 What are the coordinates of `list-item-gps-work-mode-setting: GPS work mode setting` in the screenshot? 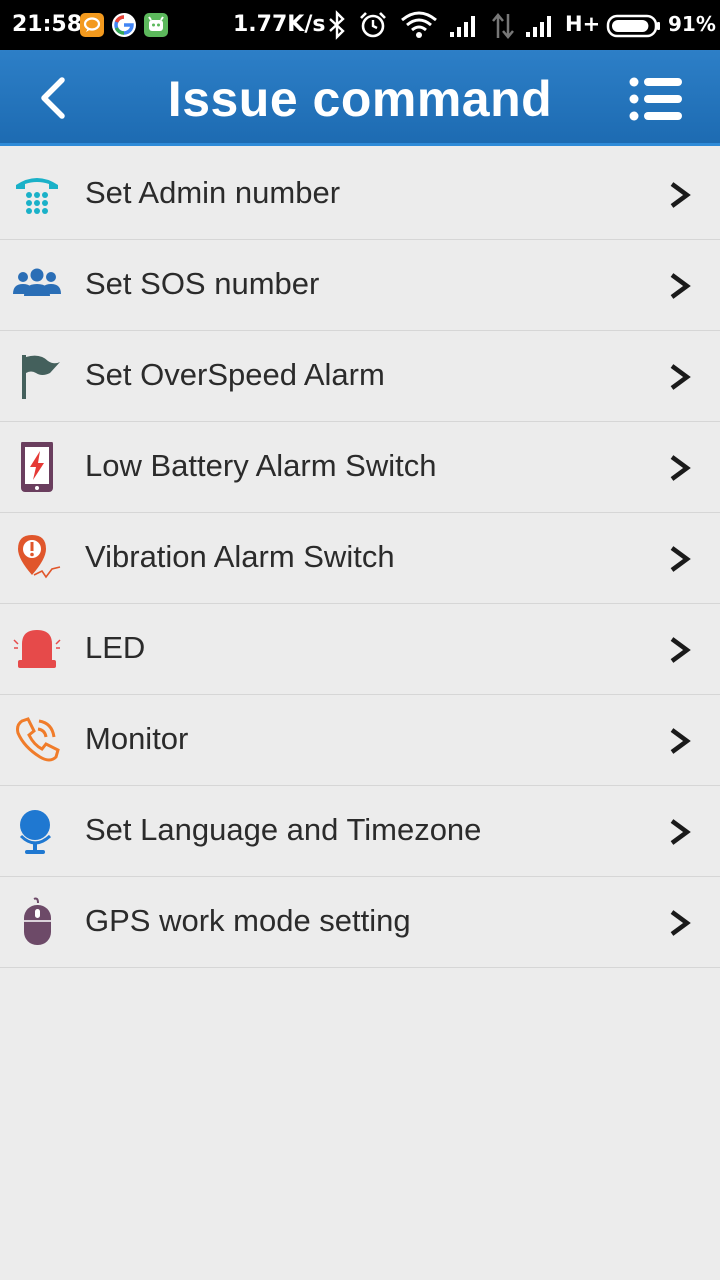 It's located at (360, 922).